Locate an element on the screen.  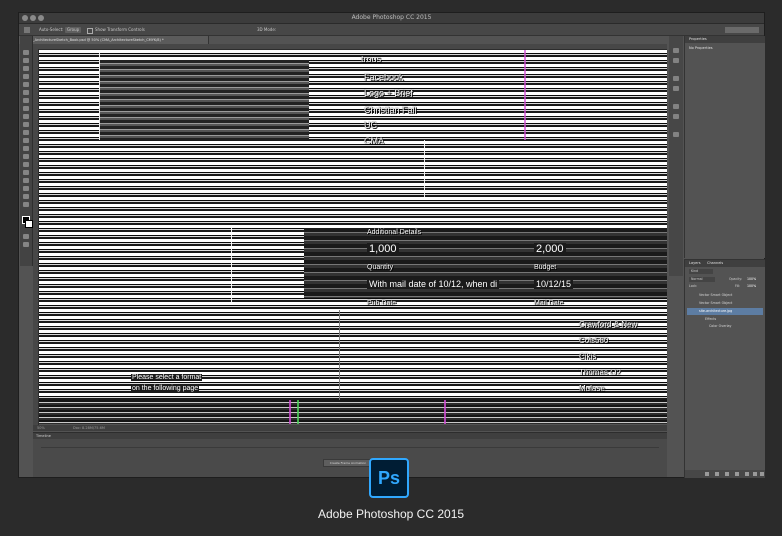
right-list-text: Mulase is located at coordinates (592, 388).